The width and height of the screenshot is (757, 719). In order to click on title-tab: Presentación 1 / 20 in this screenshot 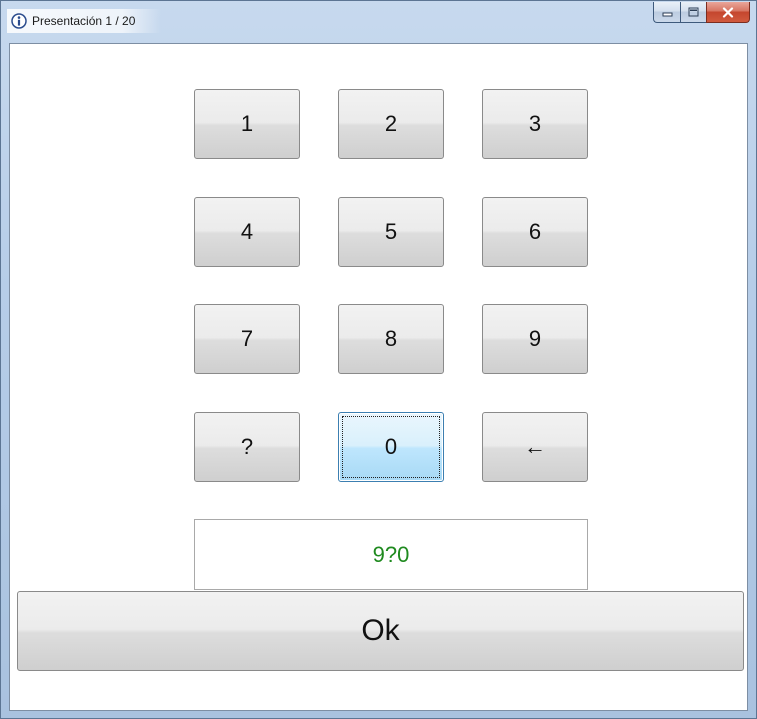, I will do `click(84, 21)`.